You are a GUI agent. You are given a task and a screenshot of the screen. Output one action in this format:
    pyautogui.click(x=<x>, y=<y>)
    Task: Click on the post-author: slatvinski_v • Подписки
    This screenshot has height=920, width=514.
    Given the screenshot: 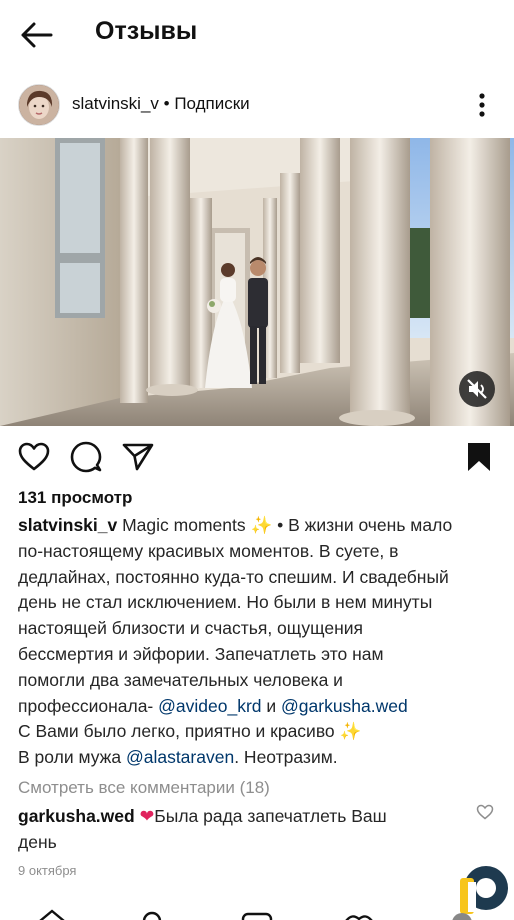 What is the action you would take?
    pyautogui.click(x=161, y=104)
    